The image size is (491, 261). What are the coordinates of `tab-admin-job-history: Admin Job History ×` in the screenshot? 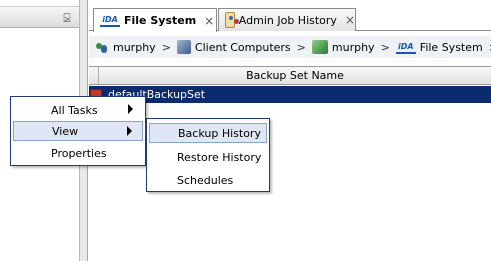 It's located at (287, 19).